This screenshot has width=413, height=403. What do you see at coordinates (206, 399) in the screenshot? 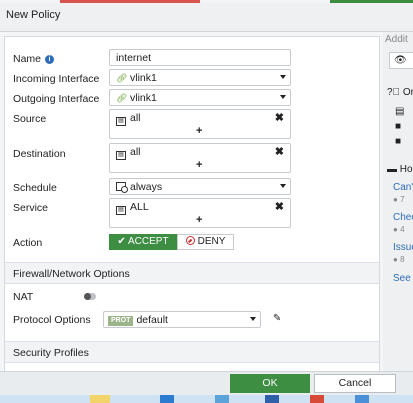
I see `taskbar` at bounding box center [206, 399].